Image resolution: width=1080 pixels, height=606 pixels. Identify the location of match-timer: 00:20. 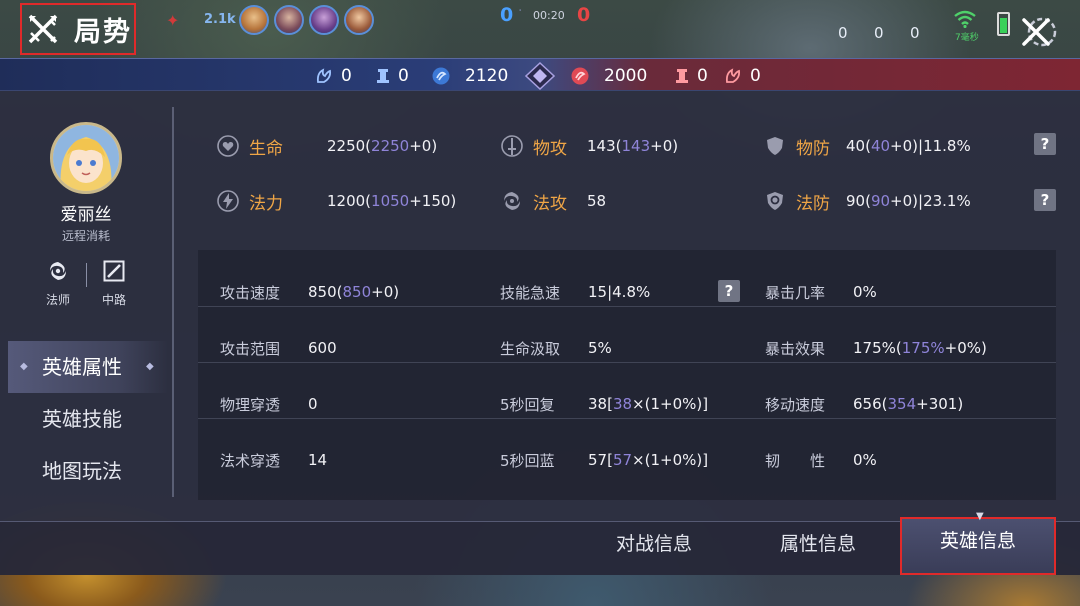
(549, 15).